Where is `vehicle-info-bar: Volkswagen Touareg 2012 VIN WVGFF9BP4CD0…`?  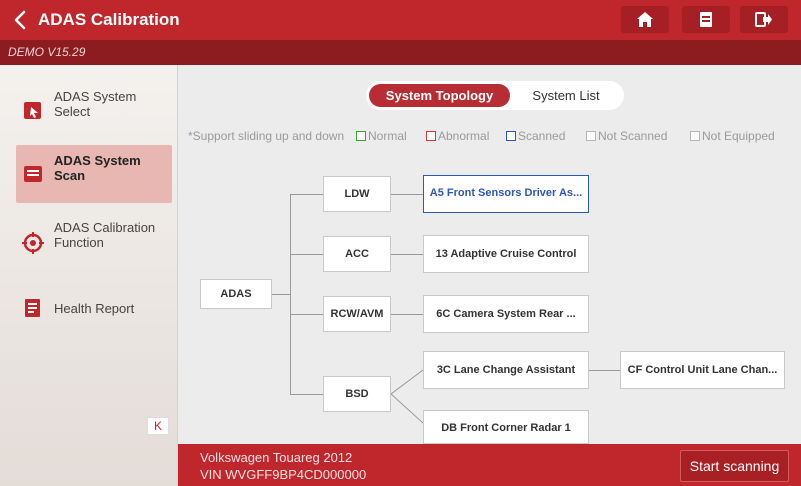
vehicle-info-bar: Volkswagen Touareg 2012 VIN WVGFF9BP4CD0… is located at coordinates (489, 465).